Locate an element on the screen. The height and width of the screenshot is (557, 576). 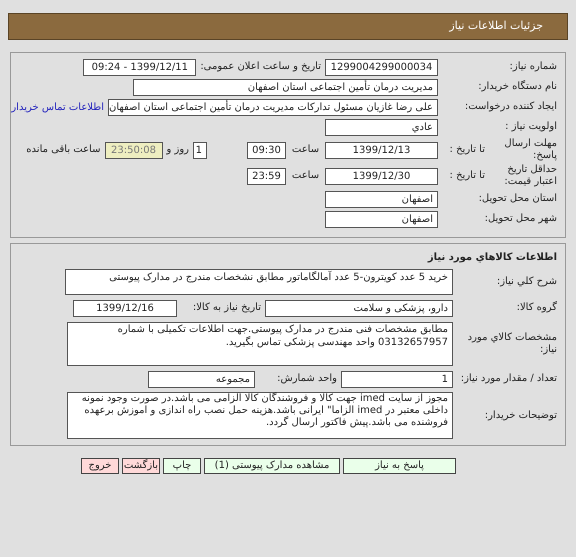
field-label: اولویت نیاز : is located at coordinates (530, 127).